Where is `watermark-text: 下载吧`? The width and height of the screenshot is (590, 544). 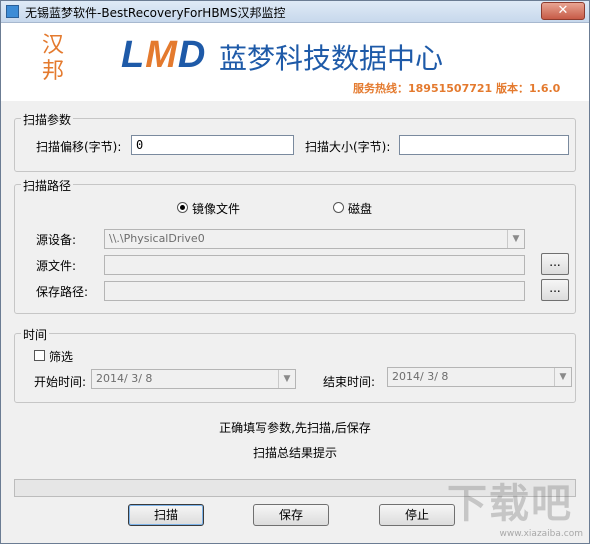 watermark-text: 下载吧 is located at coordinates (510, 504).